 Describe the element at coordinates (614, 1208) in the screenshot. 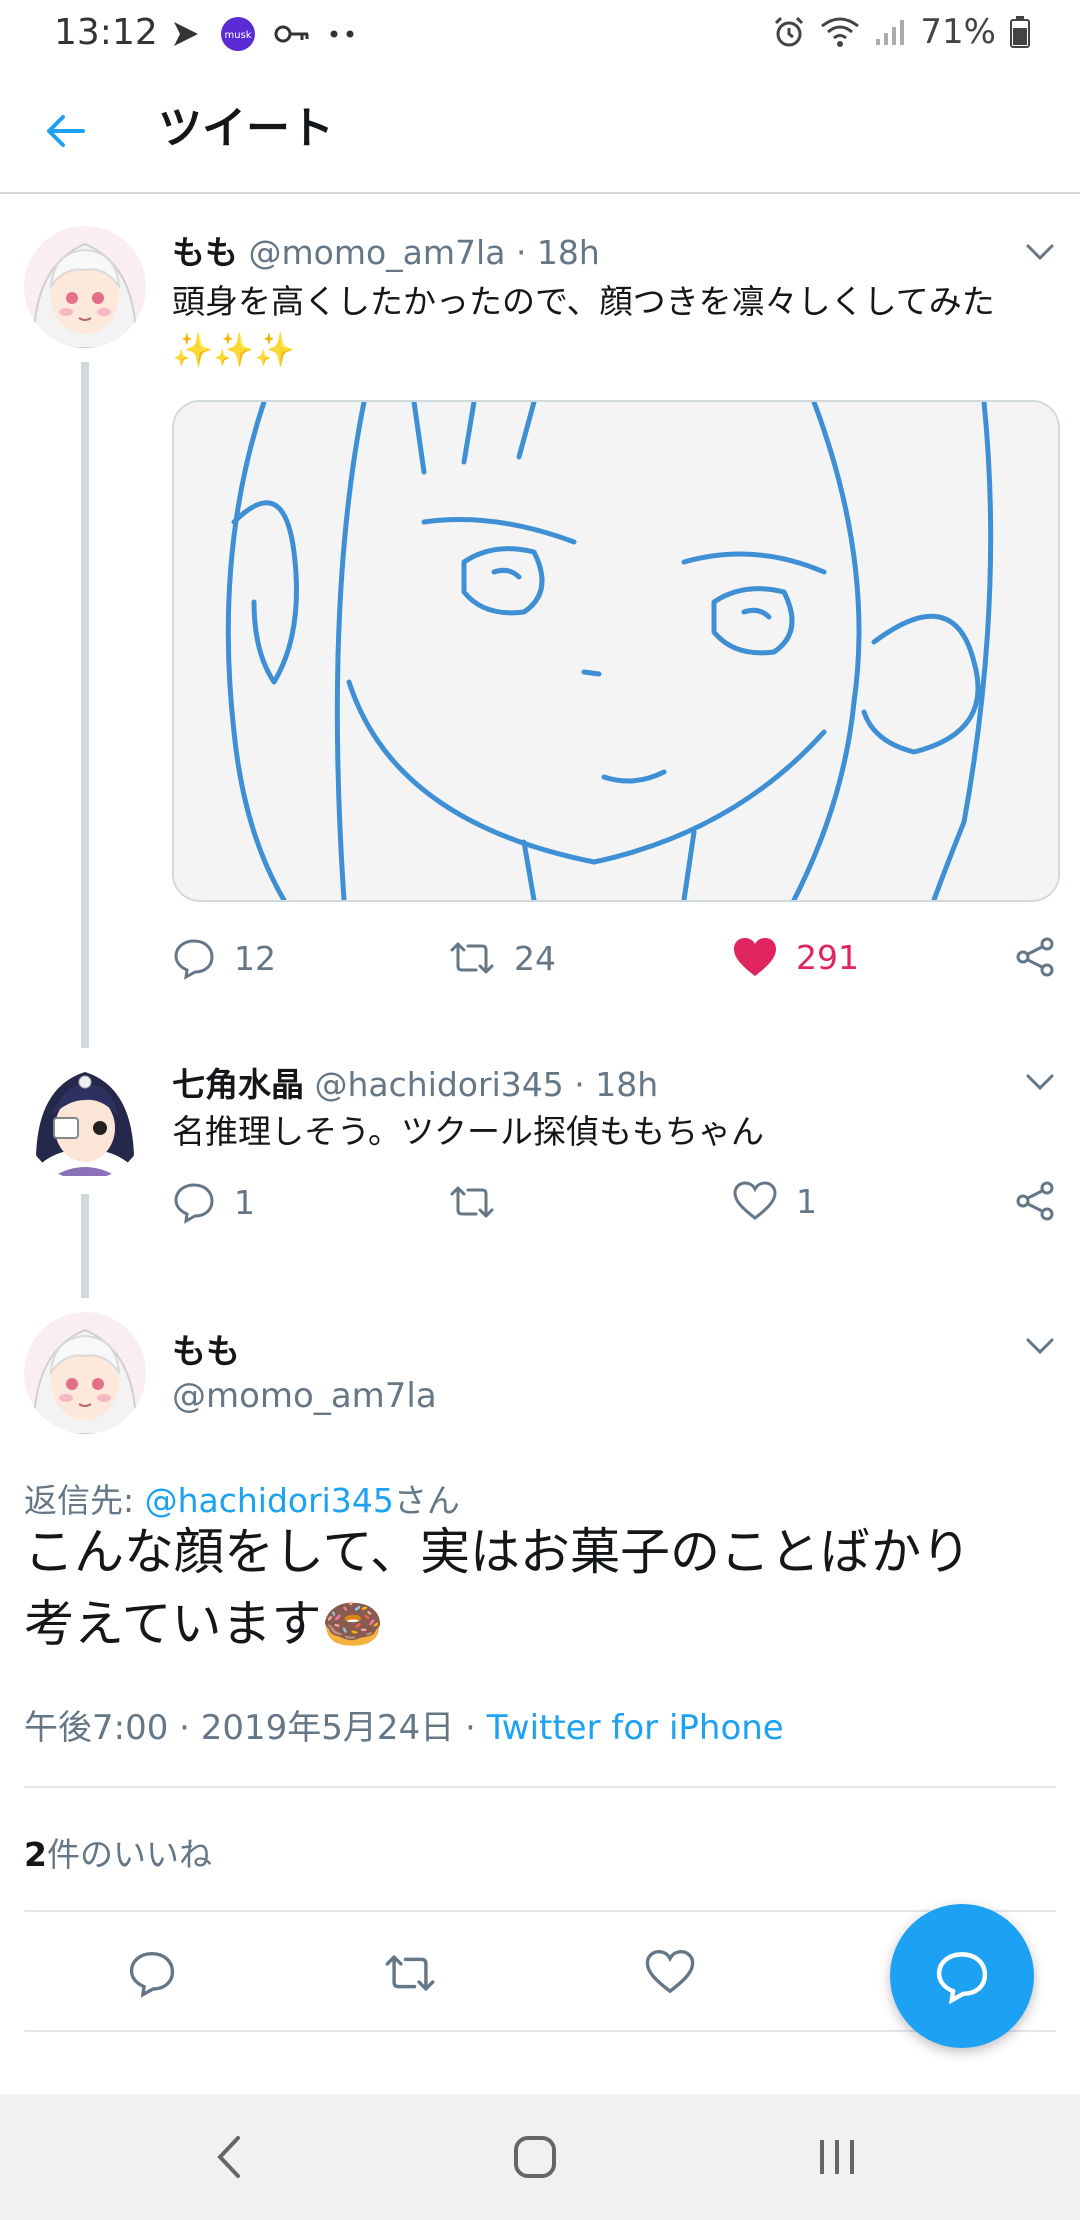

I see `tweet-actions: 1 1` at that location.